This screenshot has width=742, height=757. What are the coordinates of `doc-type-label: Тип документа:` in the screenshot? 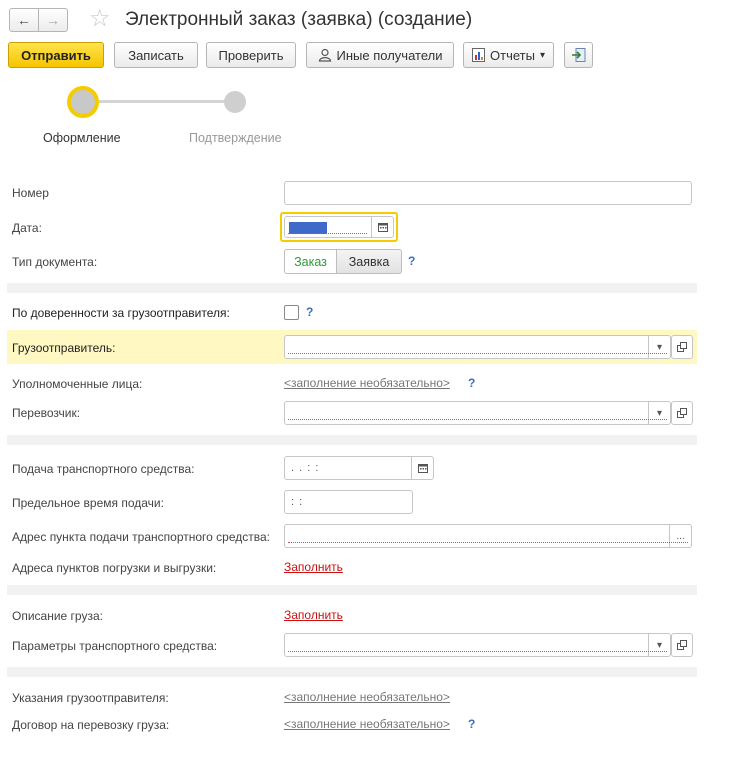 It's located at (55, 262).